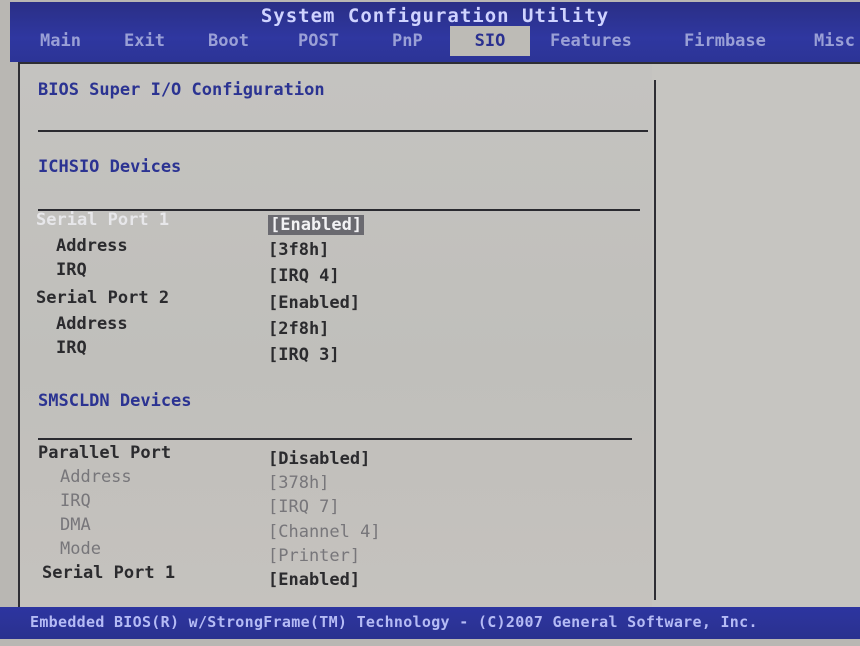 The image size is (860, 646). Describe the element at coordinates (105, 453) in the screenshot. I see `setting-label: Parallel Port` at that location.